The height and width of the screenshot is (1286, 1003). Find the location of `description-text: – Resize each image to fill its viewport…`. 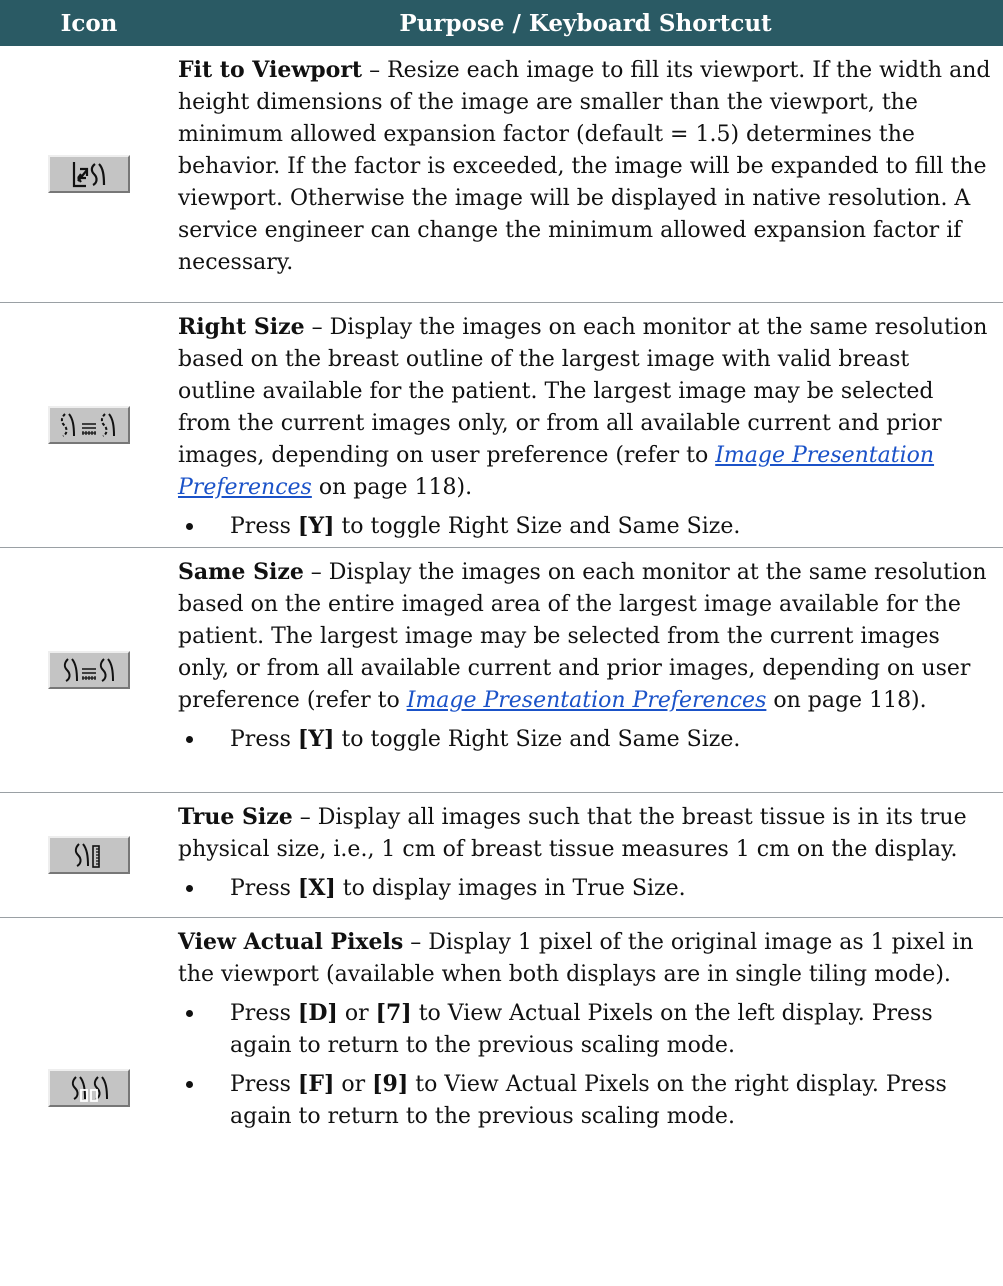

description-text: – Resize each image to fill its viewport… is located at coordinates (584, 166).